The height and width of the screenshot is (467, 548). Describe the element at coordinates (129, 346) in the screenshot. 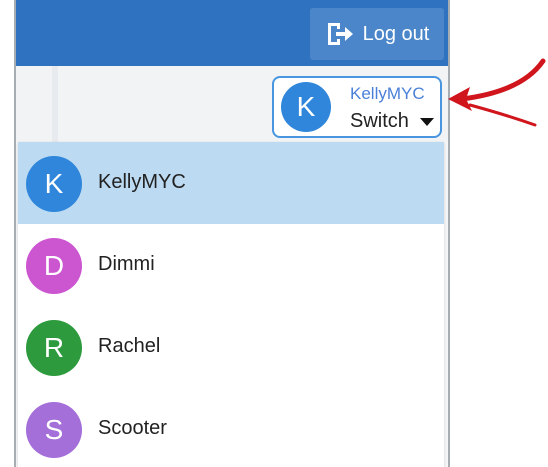

I see `user-name: Rachel` at that location.